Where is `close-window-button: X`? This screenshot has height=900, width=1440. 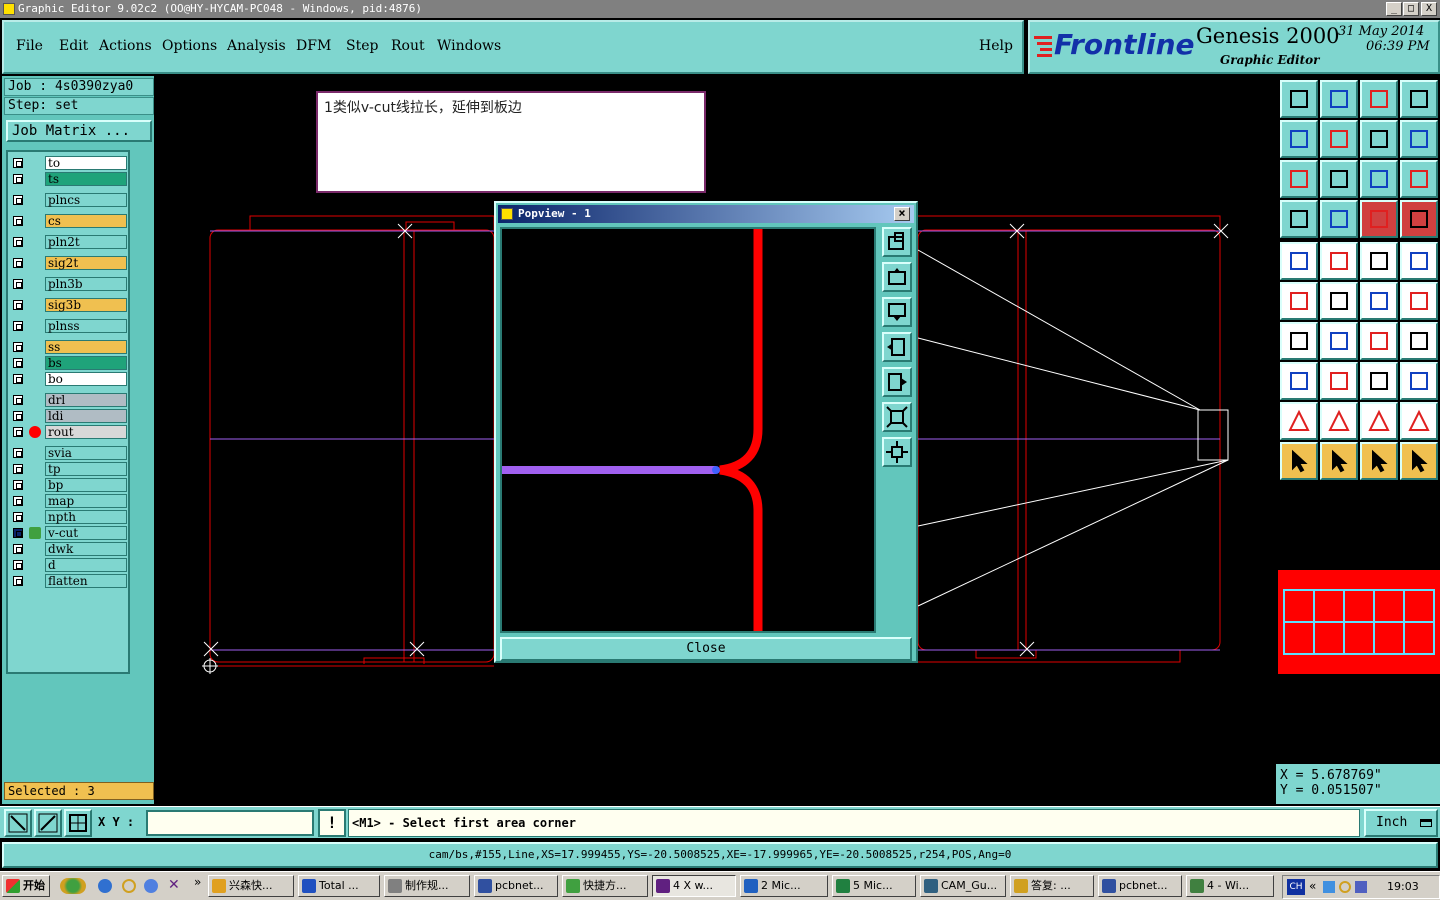
close-window-button: X is located at coordinates (1429, 9).